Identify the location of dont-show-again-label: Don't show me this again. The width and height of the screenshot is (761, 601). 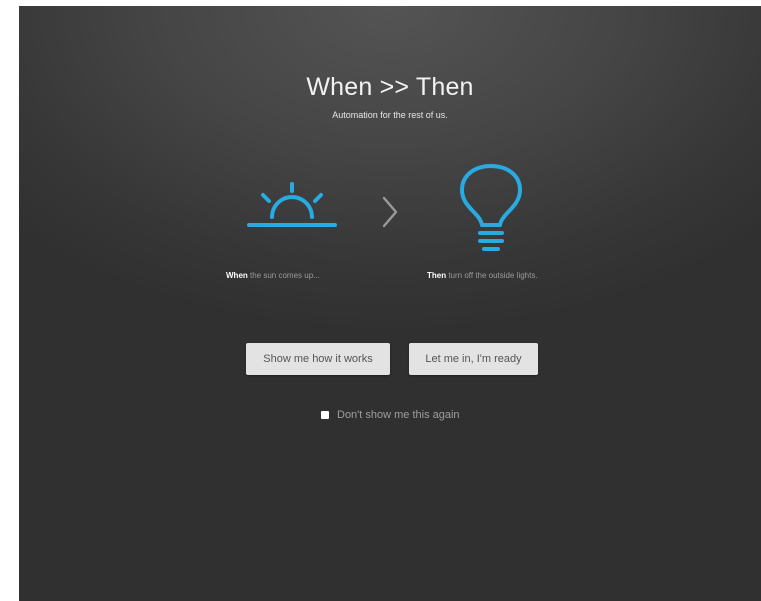
(398, 415).